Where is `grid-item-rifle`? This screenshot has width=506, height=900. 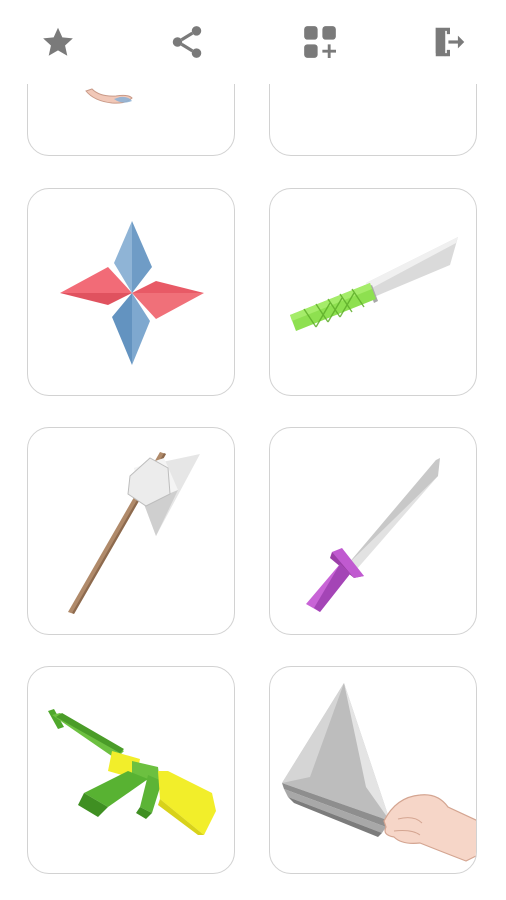 grid-item-rifle is located at coordinates (131, 770).